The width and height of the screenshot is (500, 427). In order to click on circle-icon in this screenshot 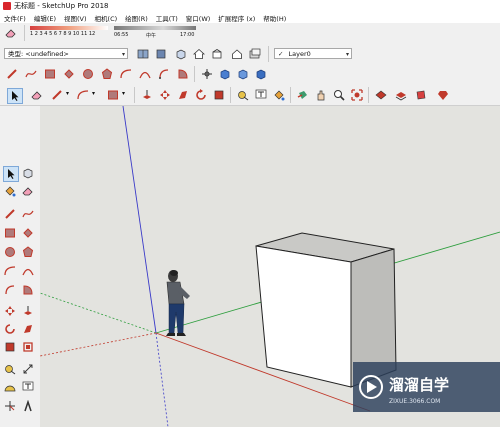, I will do `click(10, 252)`.